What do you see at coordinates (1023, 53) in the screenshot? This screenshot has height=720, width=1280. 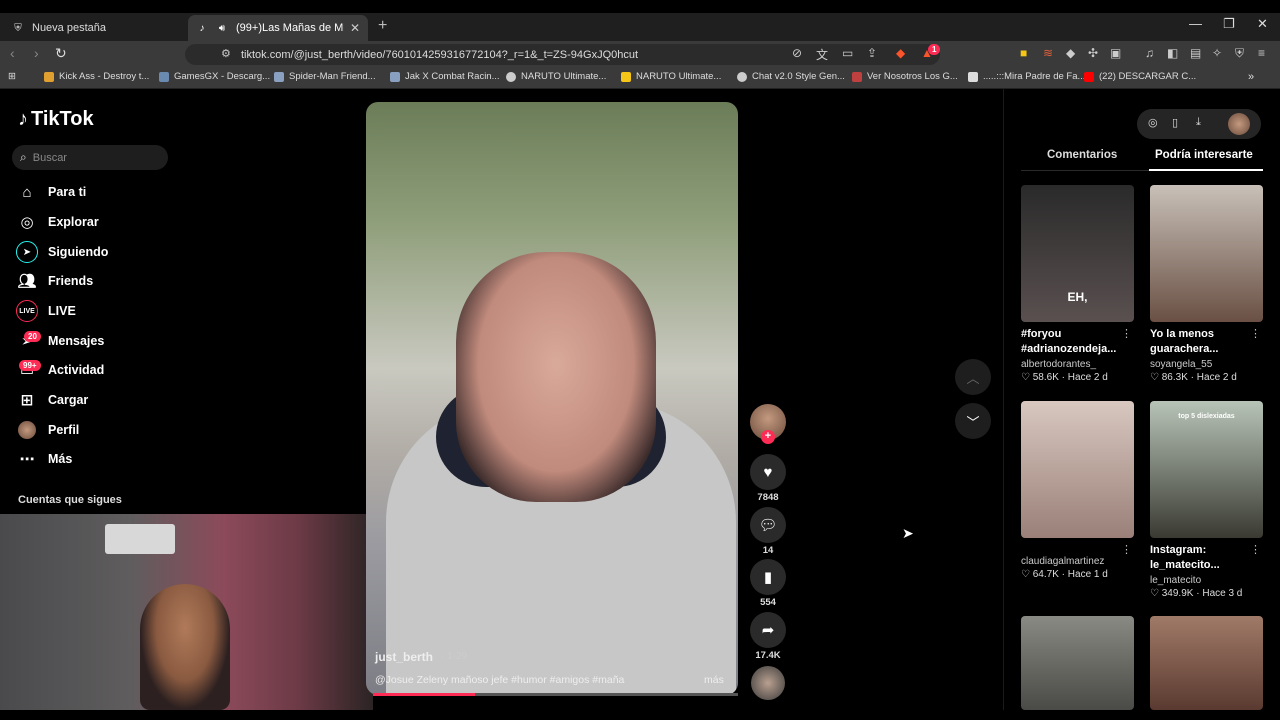 I see `wallet-icon: ■` at bounding box center [1023, 53].